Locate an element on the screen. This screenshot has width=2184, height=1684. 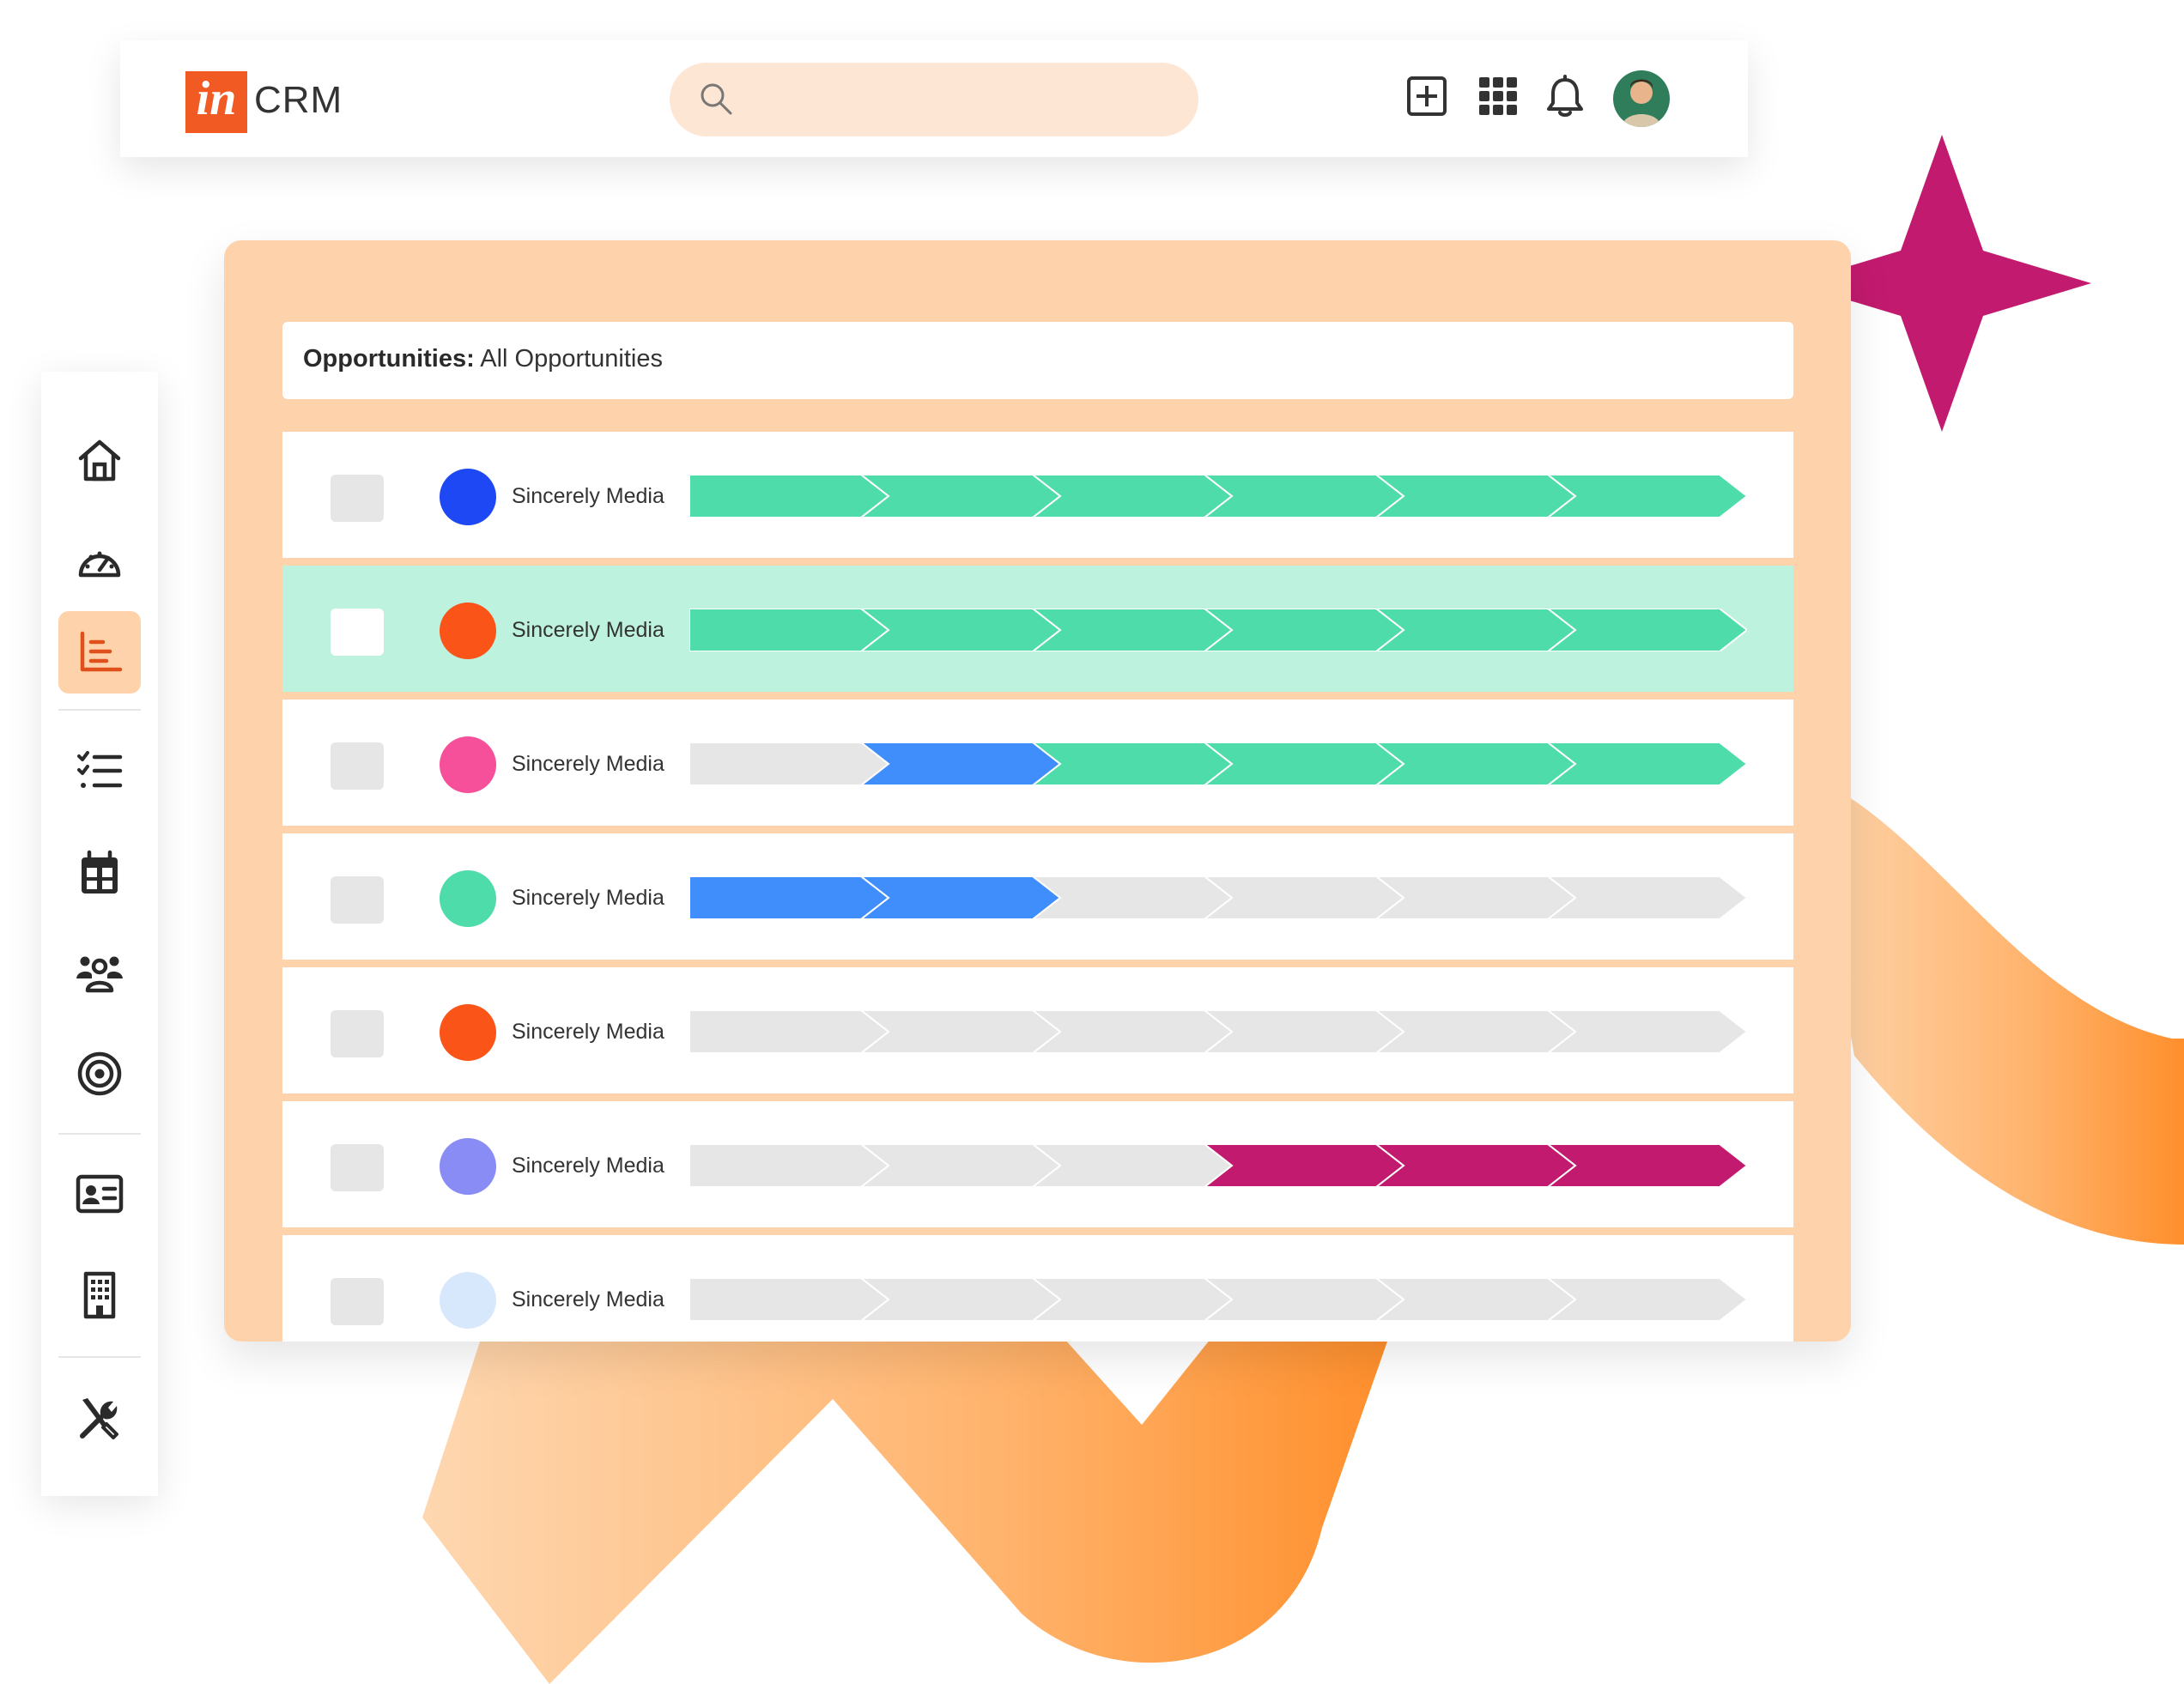
checklist-icon is located at coordinates (100, 769).